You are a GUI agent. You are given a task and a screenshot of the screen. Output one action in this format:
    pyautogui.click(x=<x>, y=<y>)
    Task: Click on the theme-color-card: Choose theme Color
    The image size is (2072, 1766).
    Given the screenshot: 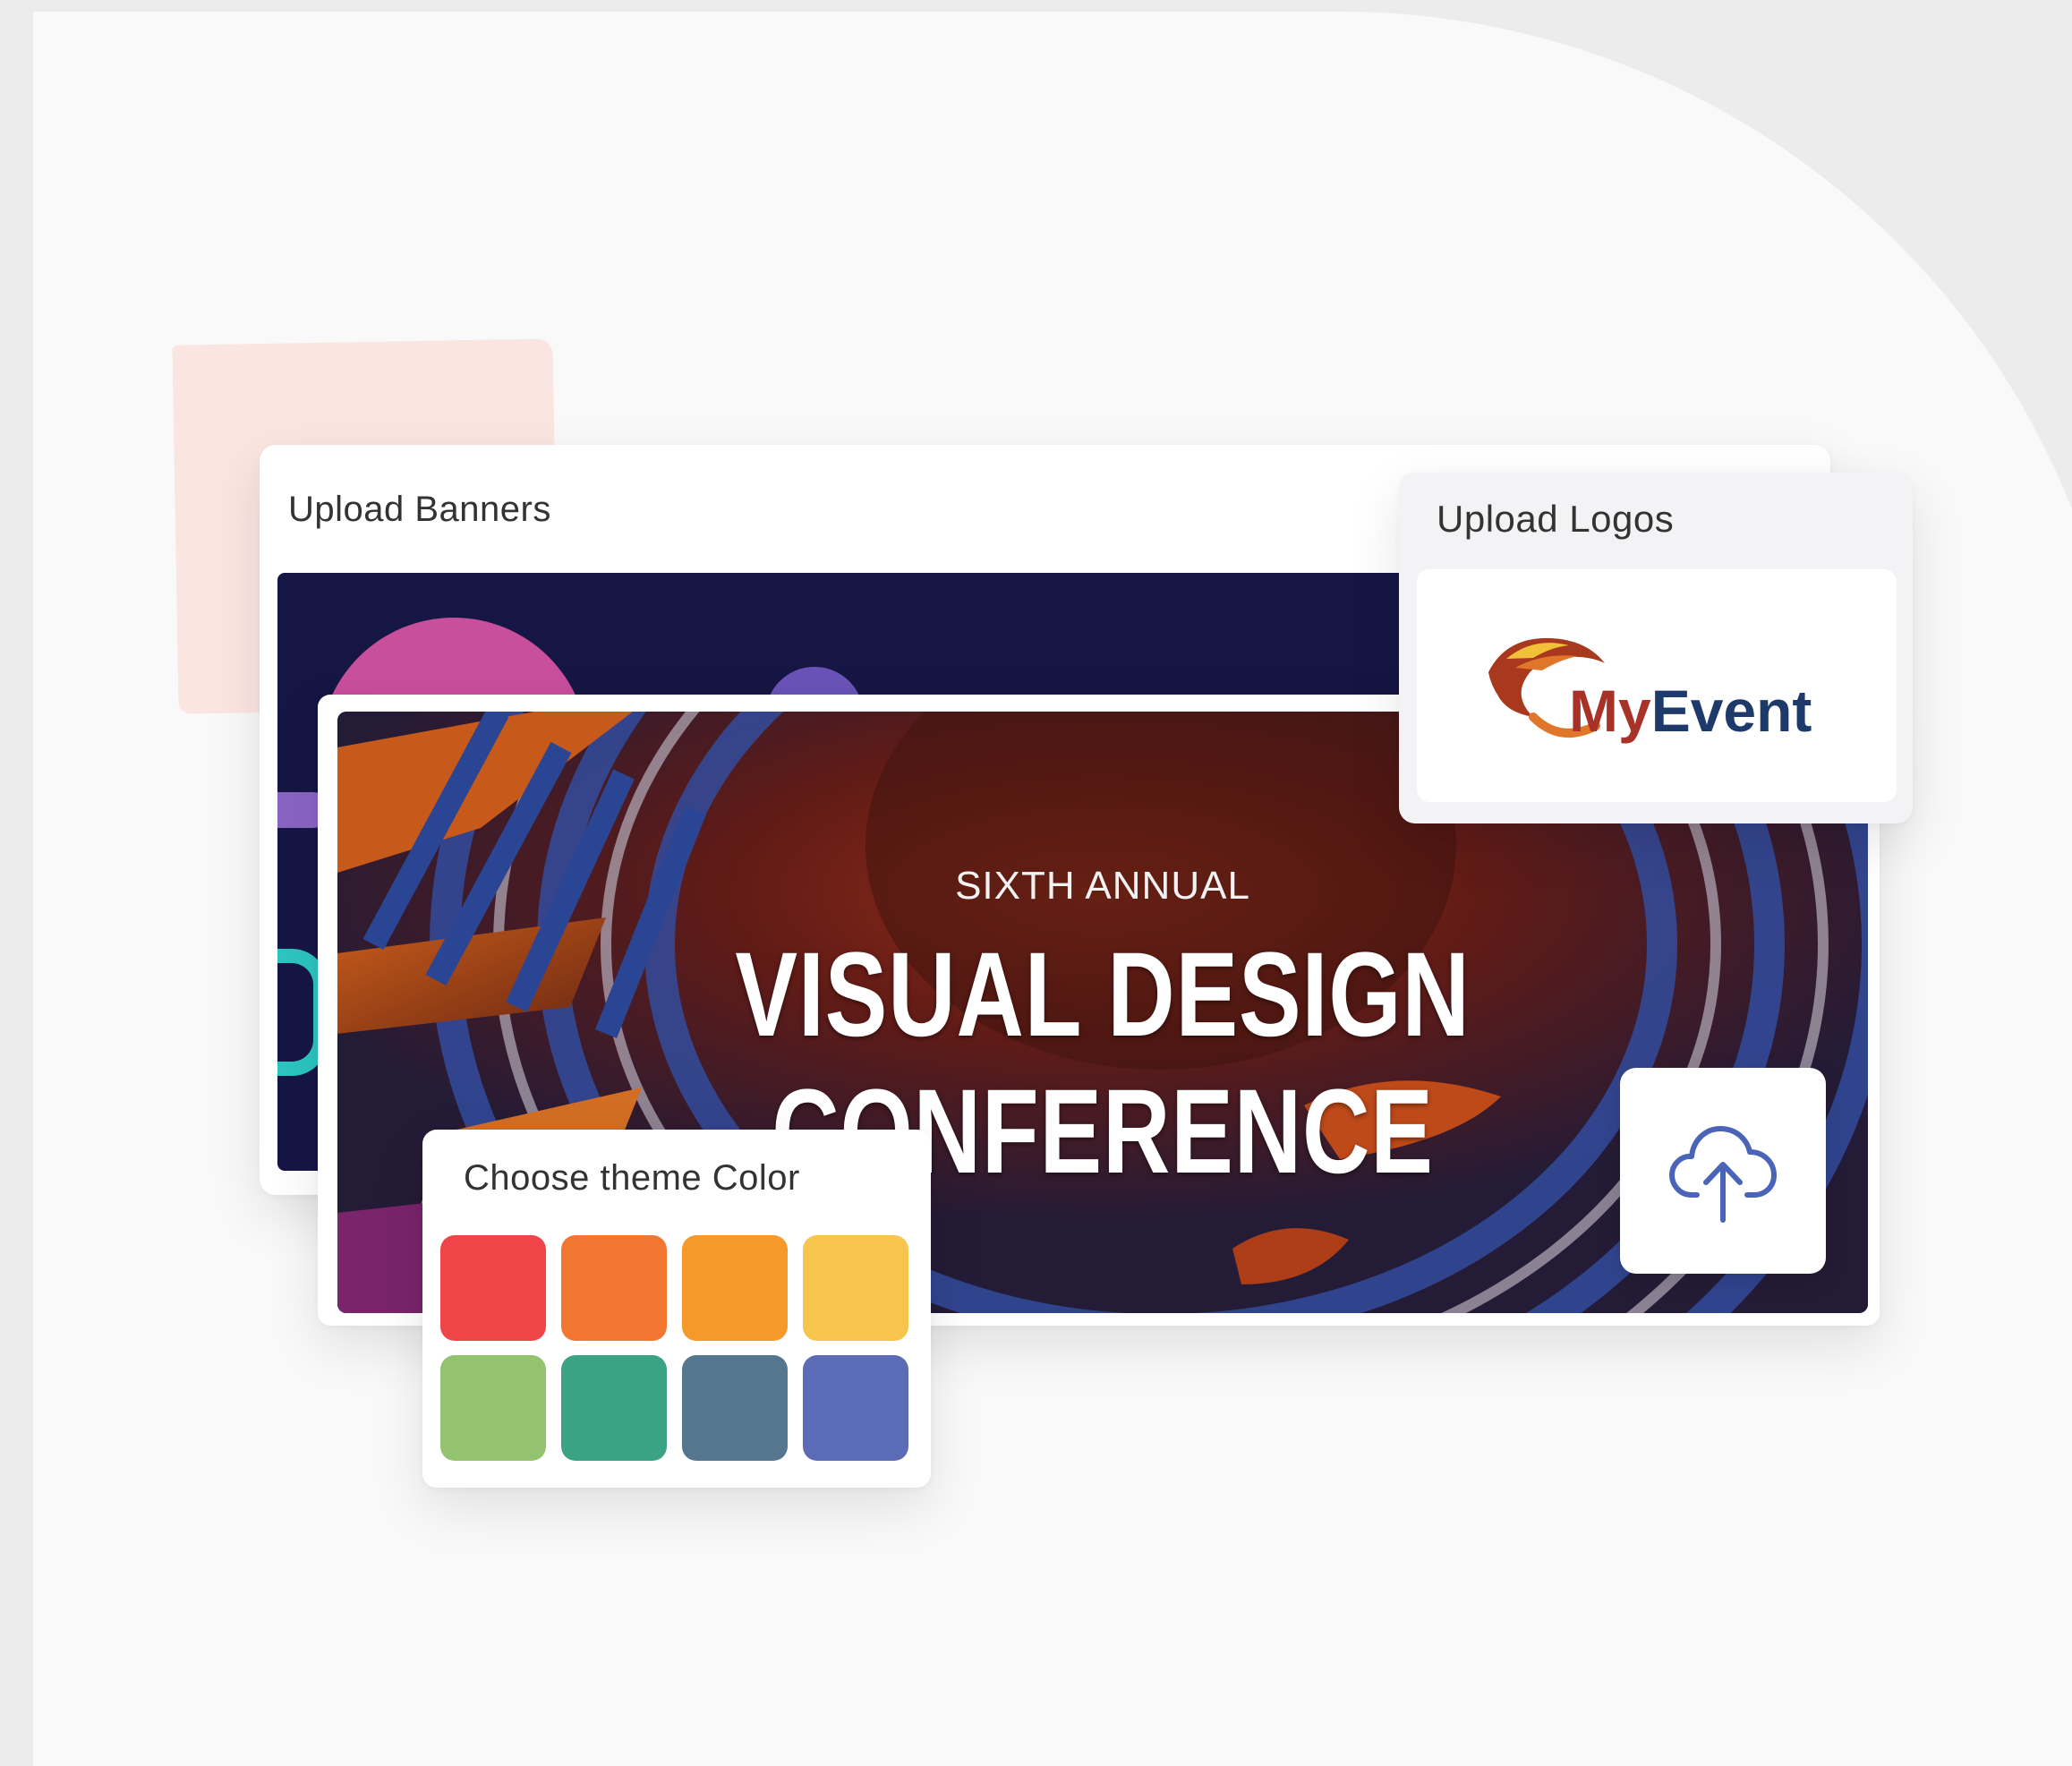 What is the action you would take?
    pyautogui.click(x=676, y=1309)
    